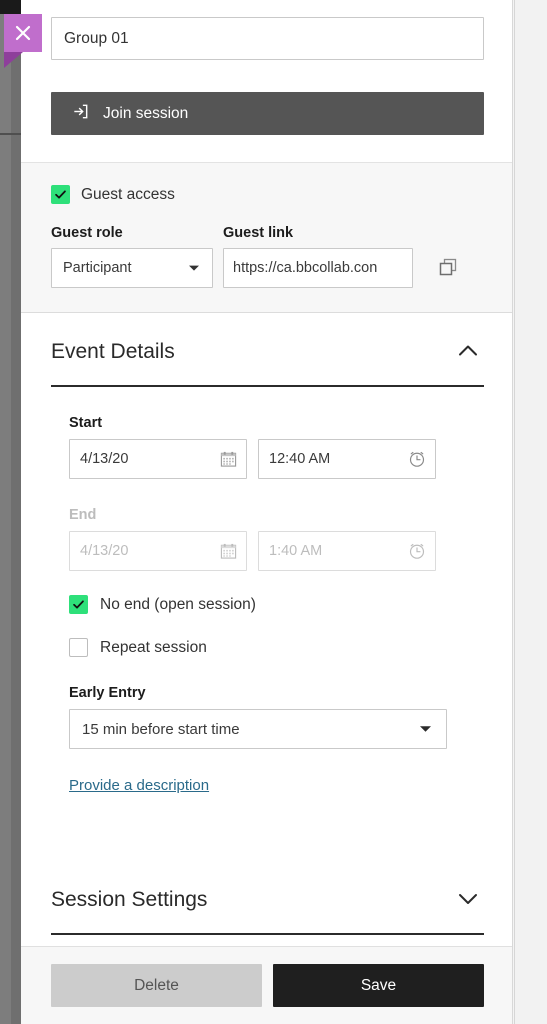  What do you see at coordinates (158, 459) in the screenshot?
I see `start-date-input: 4/13/20` at bounding box center [158, 459].